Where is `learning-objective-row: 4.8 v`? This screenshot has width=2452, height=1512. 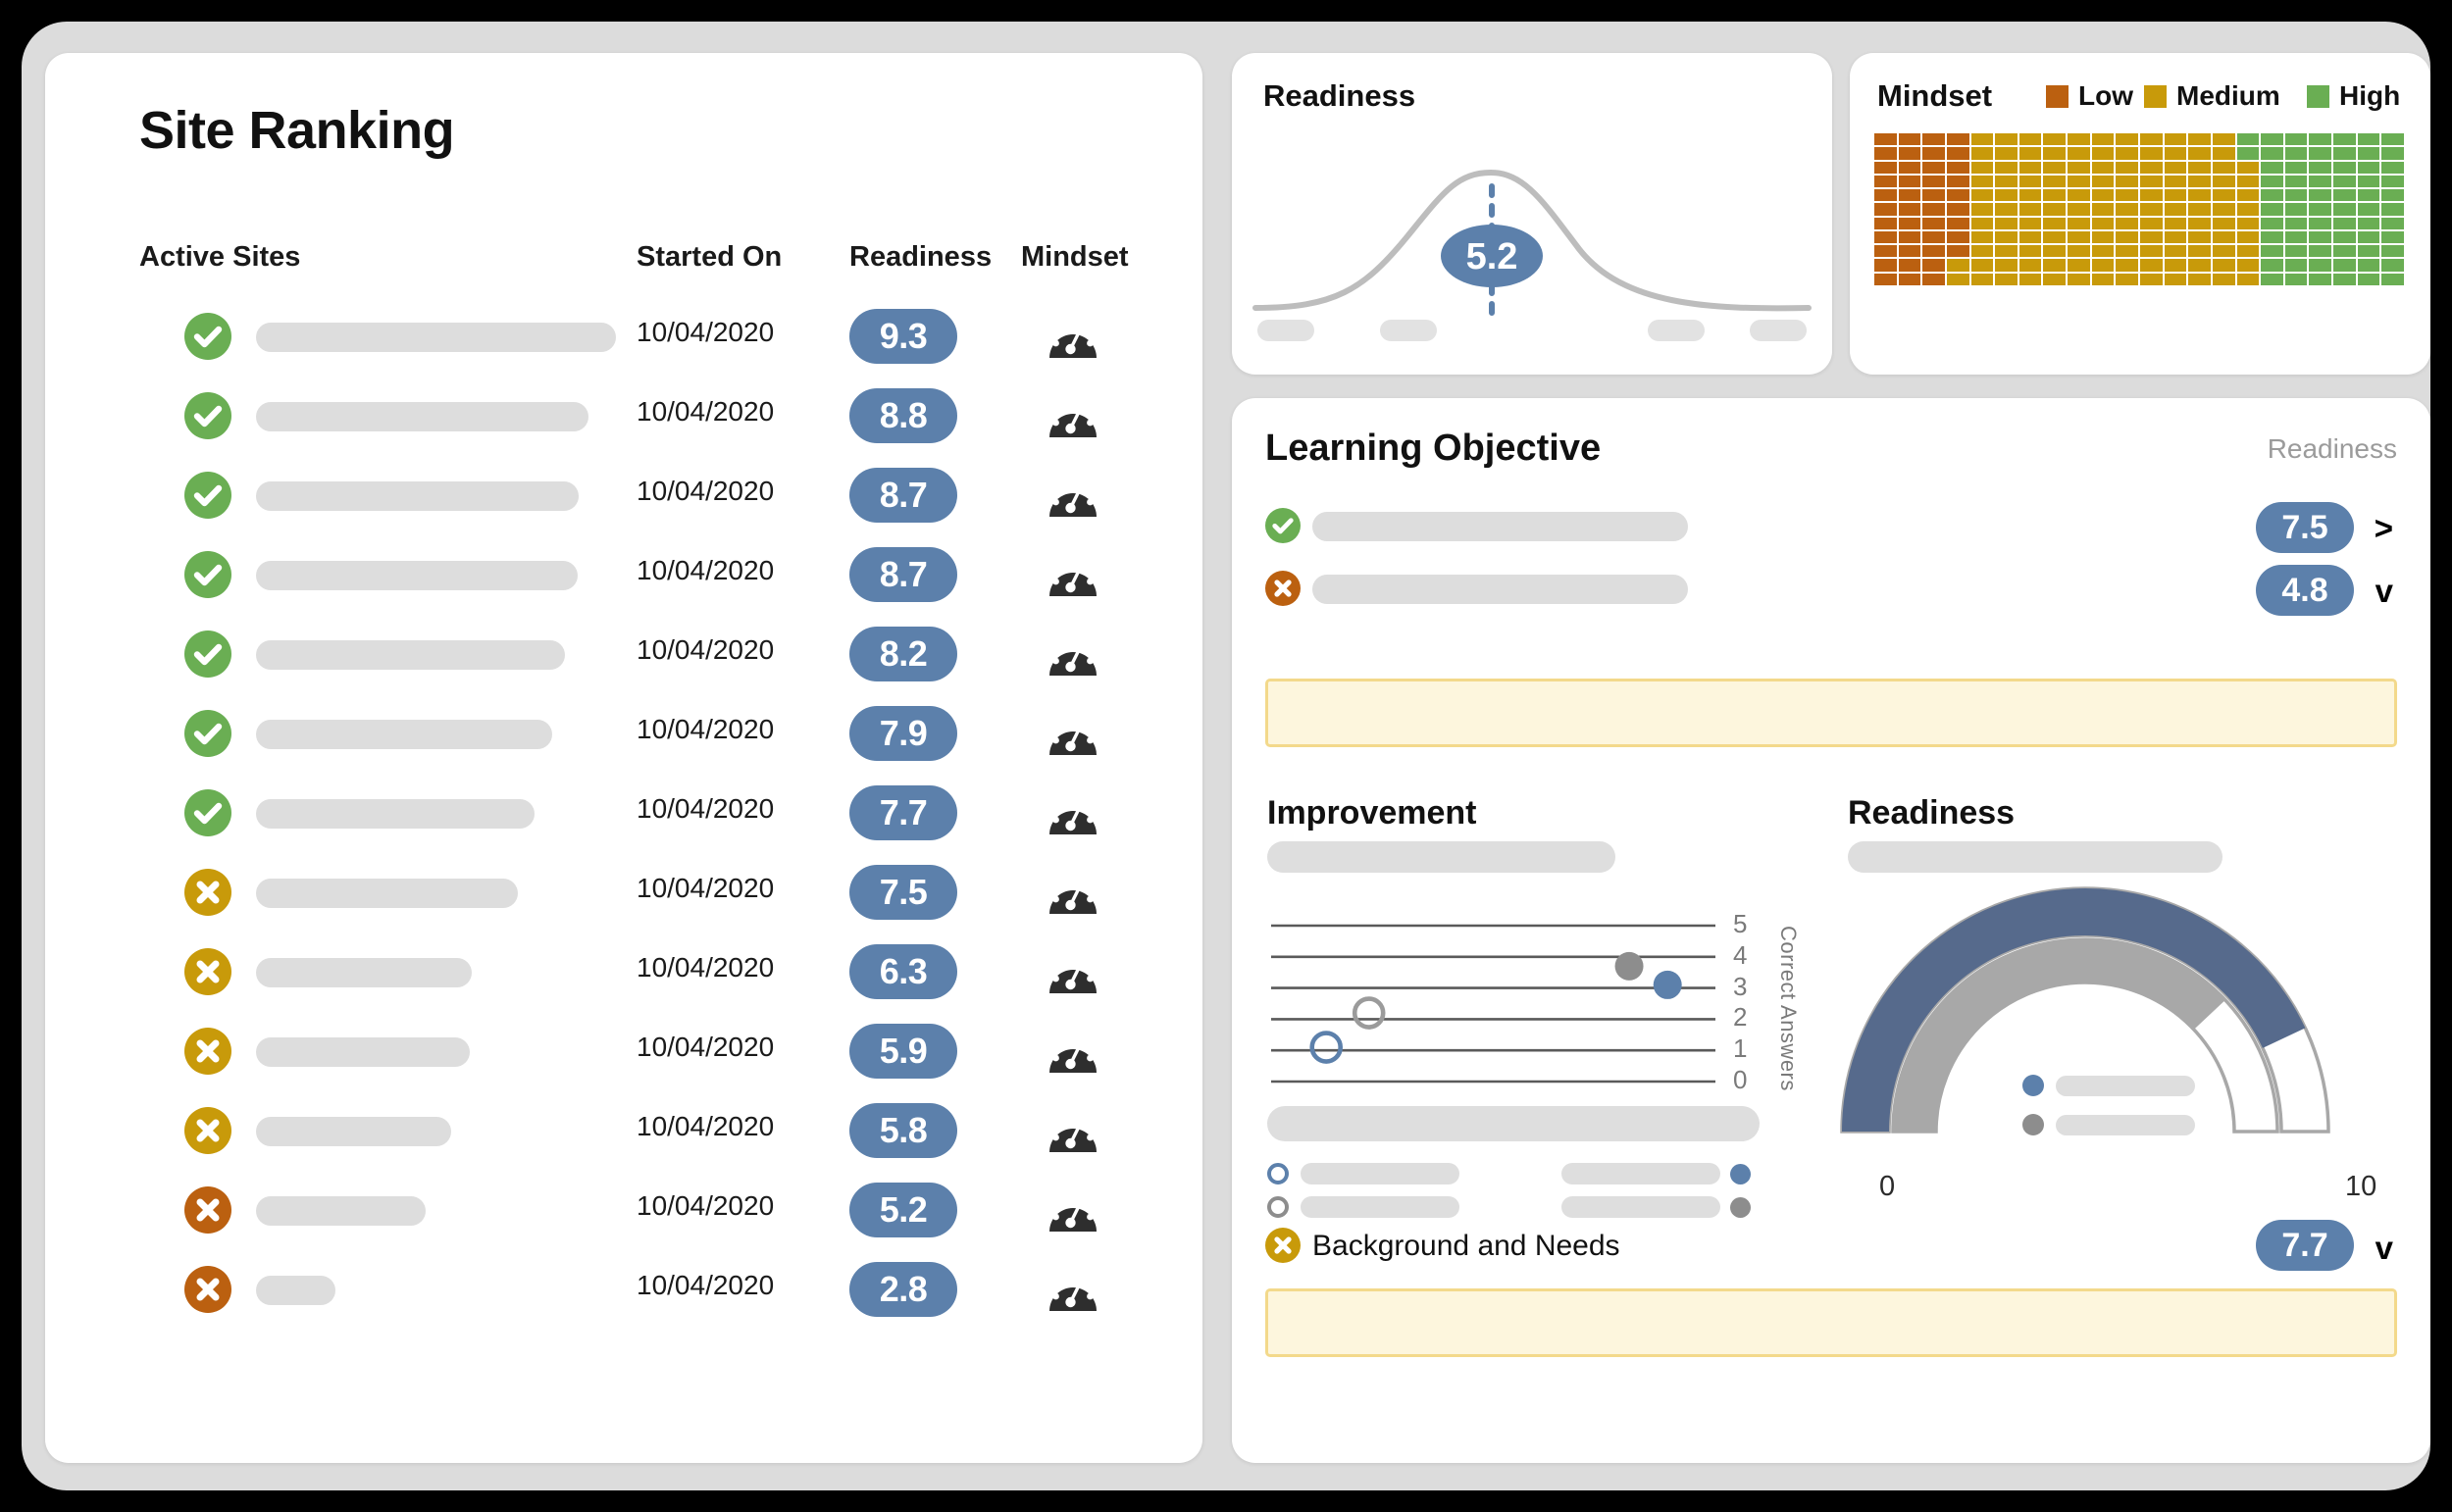 learning-objective-row: 4.8 v is located at coordinates (1833, 591).